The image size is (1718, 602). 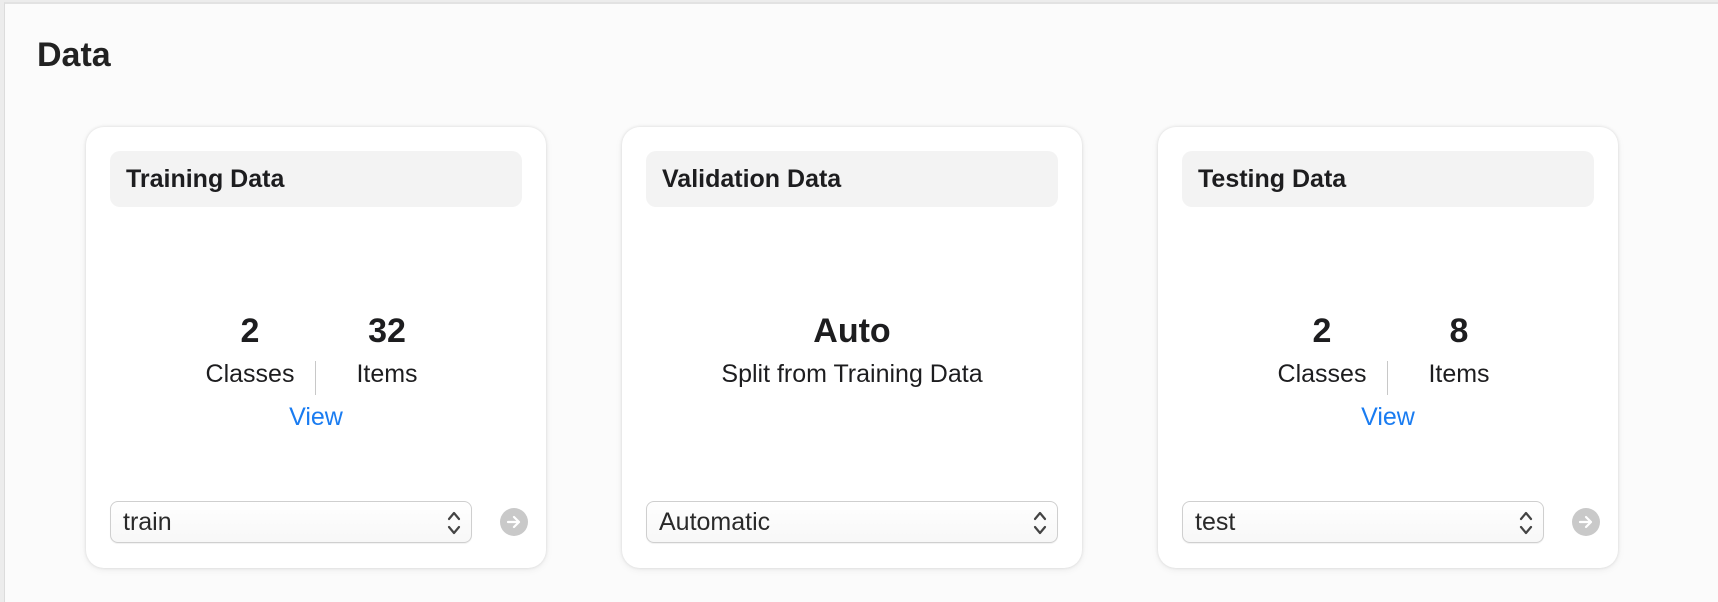 I want to click on validation-source-value: Automatic, so click(x=715, y=521).